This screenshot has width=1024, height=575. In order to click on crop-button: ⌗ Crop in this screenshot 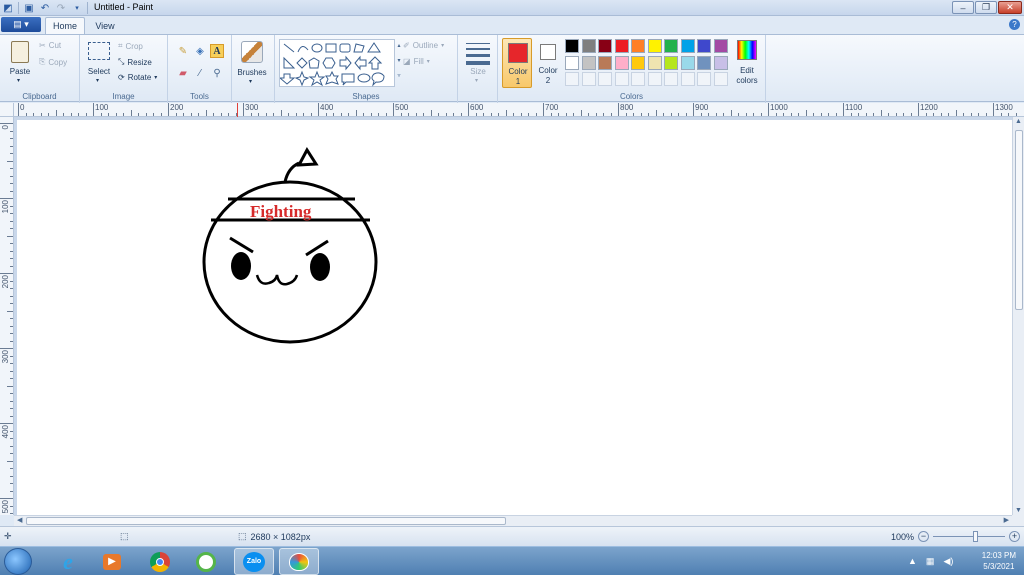, I will do `click(130, 46)`.